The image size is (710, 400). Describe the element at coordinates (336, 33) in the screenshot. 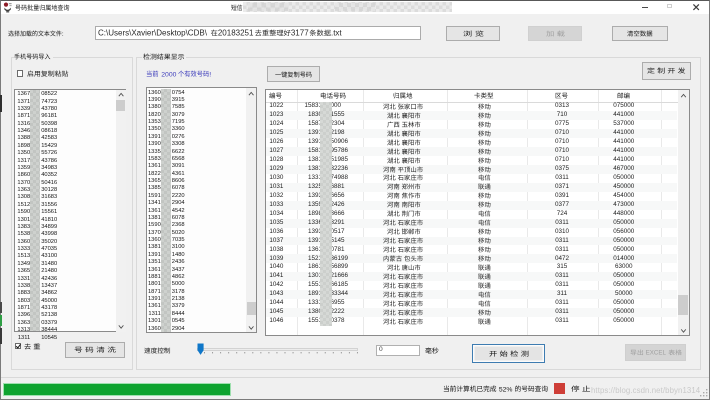

I see `svg-text: .txt` at that location.